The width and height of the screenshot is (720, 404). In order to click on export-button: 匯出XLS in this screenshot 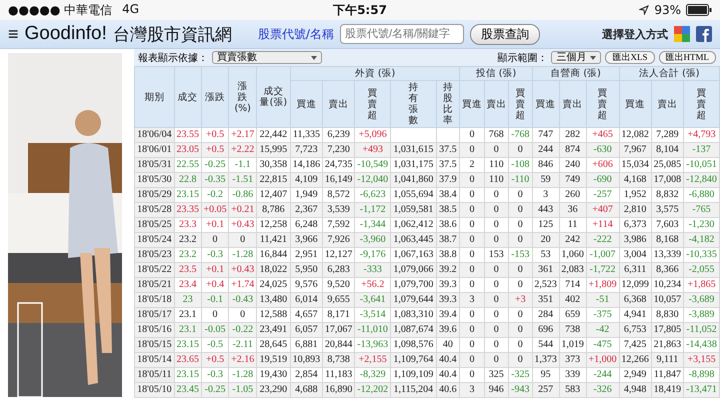, I will do `click(629, 57)`.